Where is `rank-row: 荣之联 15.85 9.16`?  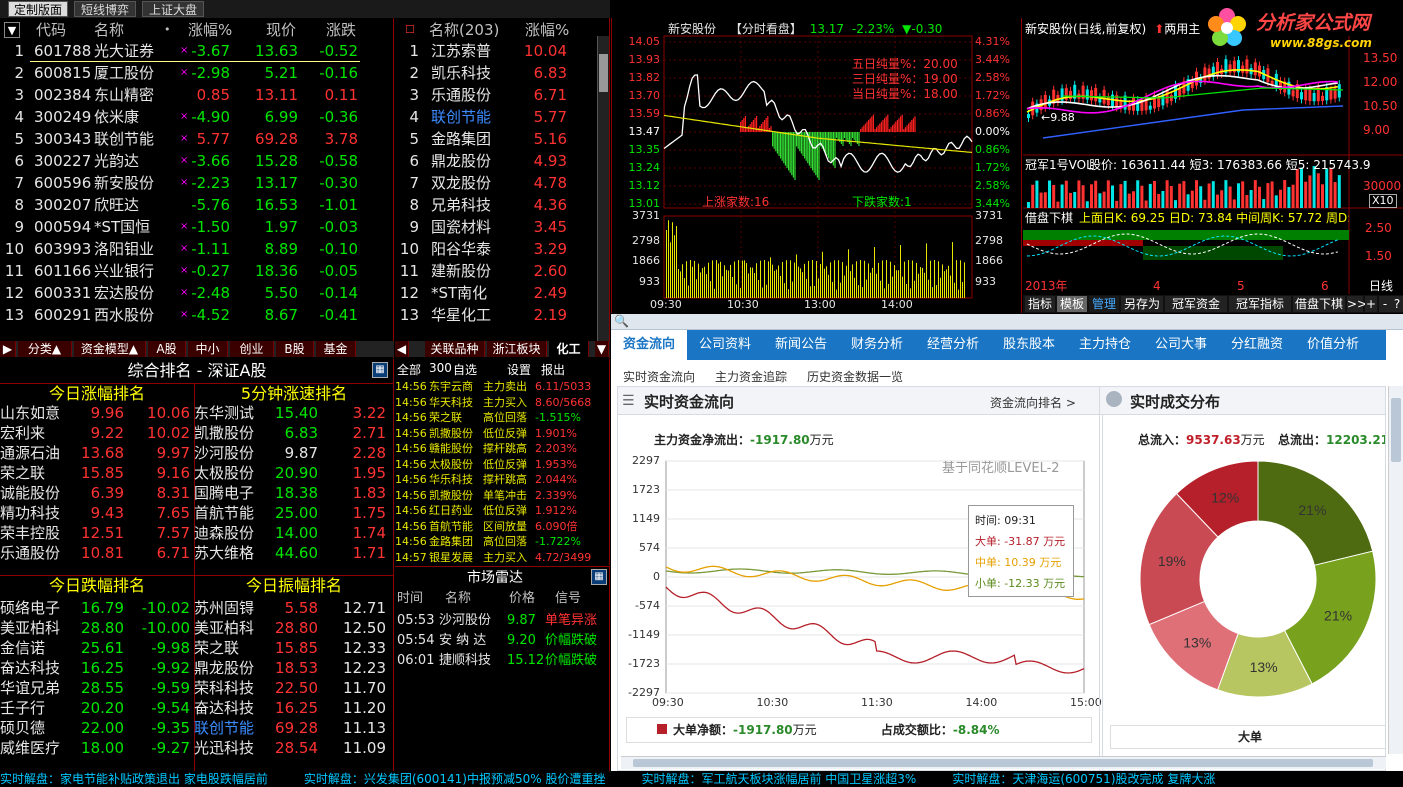 rank-row: 荣之联 15.85 9.16 is located at coordinates (100, 473).